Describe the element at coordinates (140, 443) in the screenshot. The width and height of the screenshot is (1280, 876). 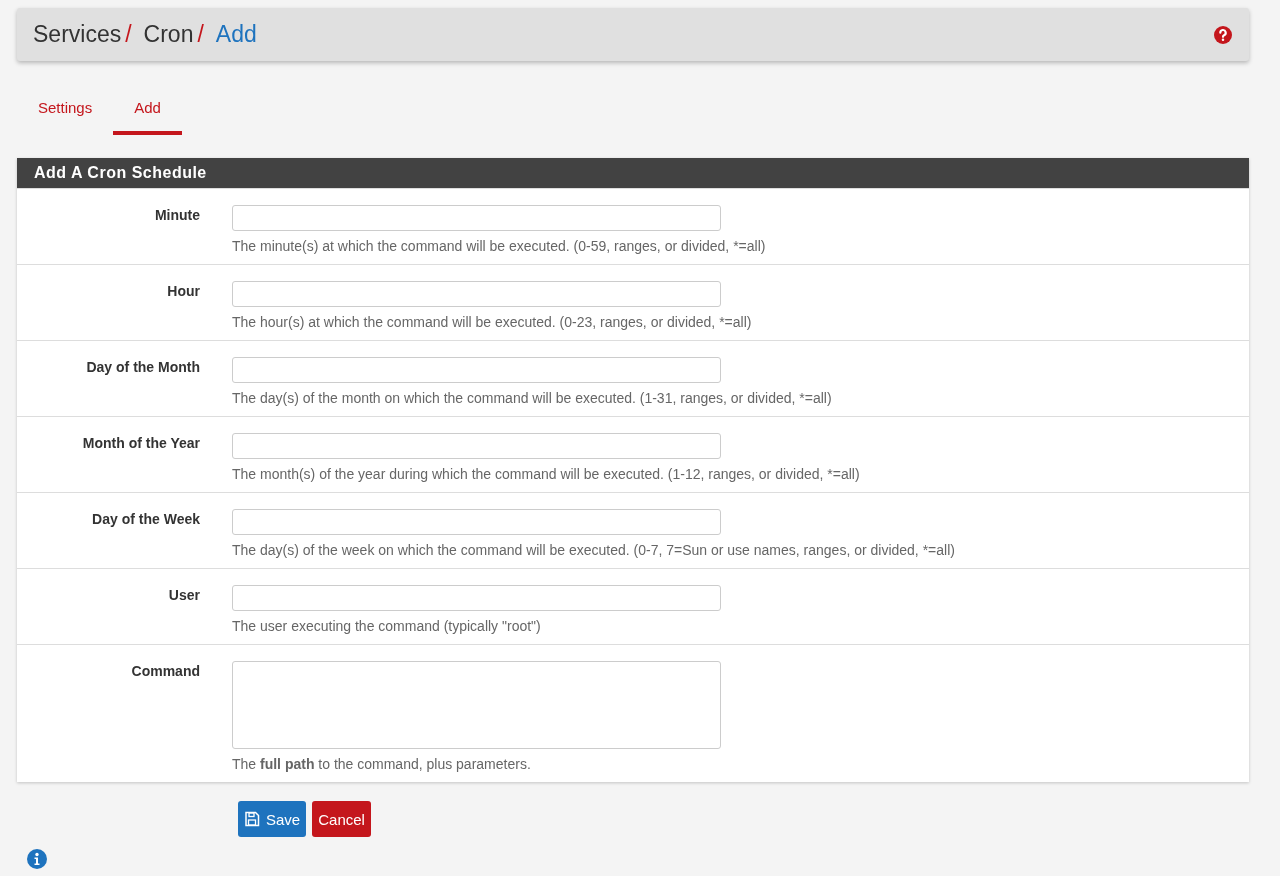
I see `field-label: Month of the Year` at that location.